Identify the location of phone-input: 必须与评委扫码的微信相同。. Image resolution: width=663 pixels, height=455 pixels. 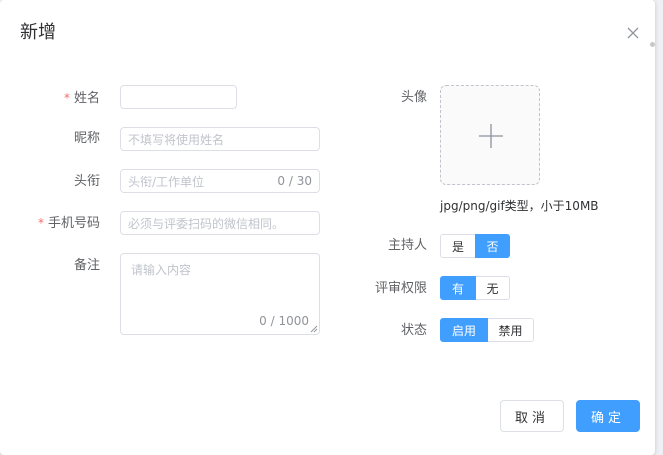
(220, 223).